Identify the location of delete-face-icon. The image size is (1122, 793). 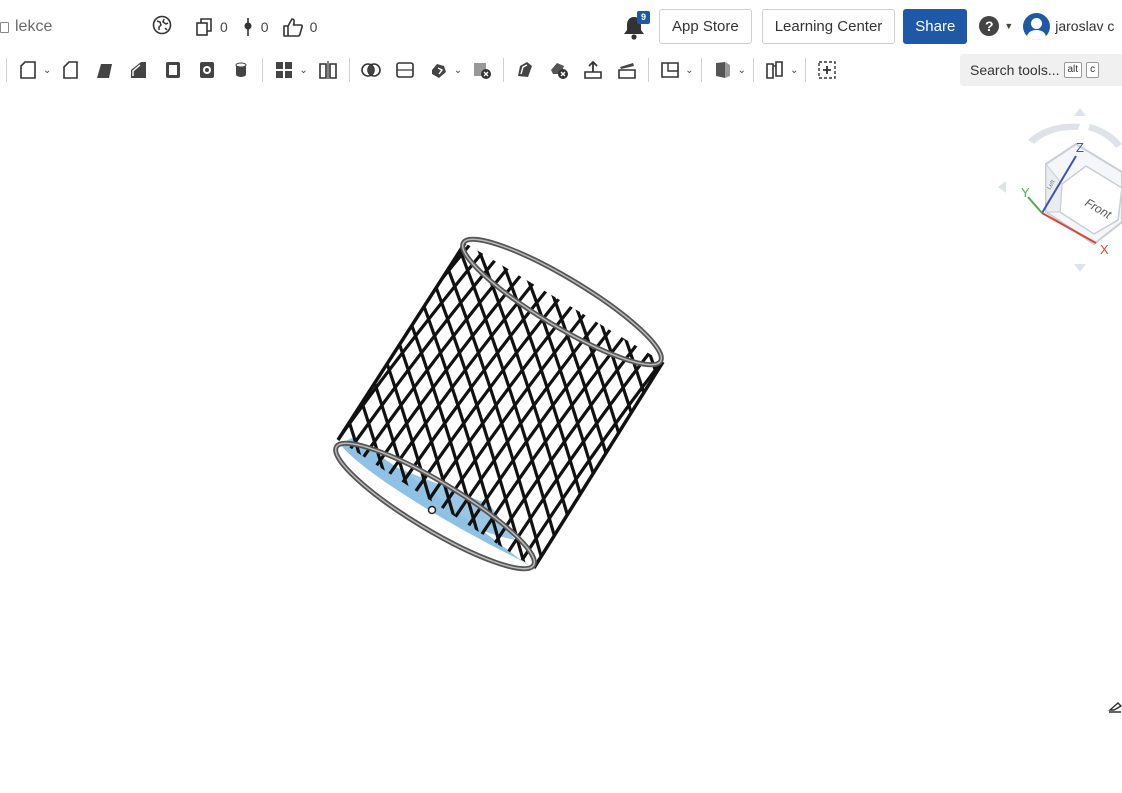
(559, 70).